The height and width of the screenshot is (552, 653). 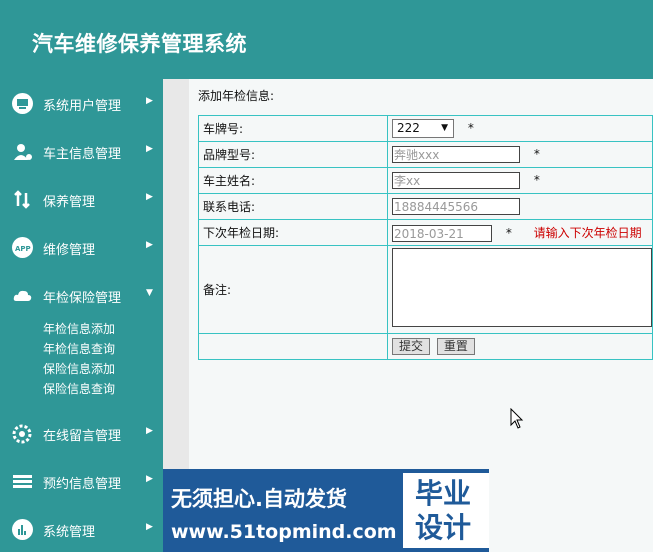 I want to click on app-icon: APP, so click(x=22, y=247).